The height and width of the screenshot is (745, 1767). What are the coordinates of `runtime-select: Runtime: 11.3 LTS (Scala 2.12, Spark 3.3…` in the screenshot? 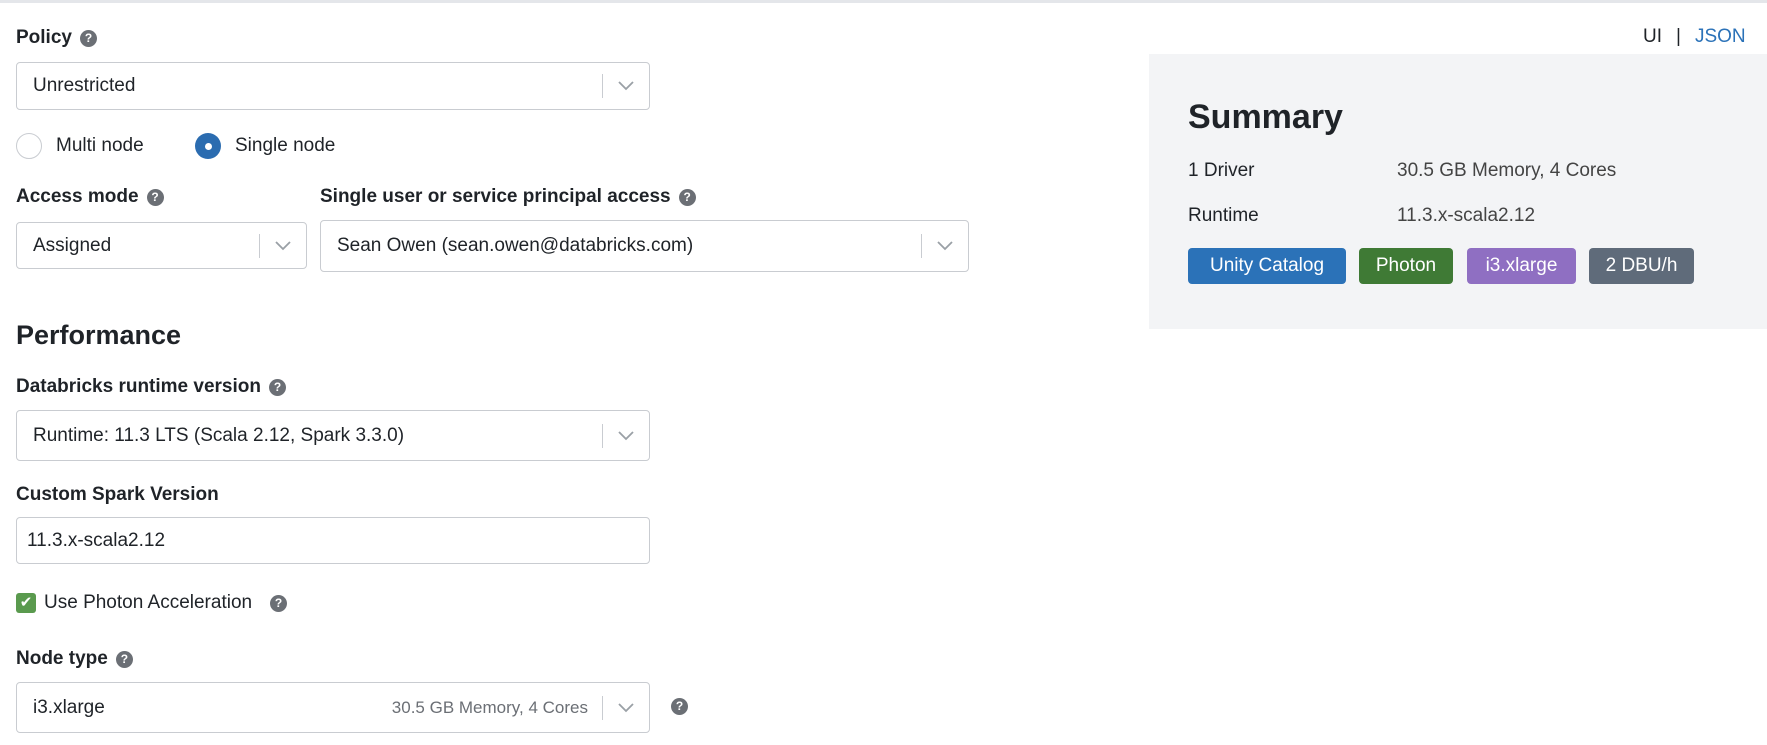 It's located at (333, 435).